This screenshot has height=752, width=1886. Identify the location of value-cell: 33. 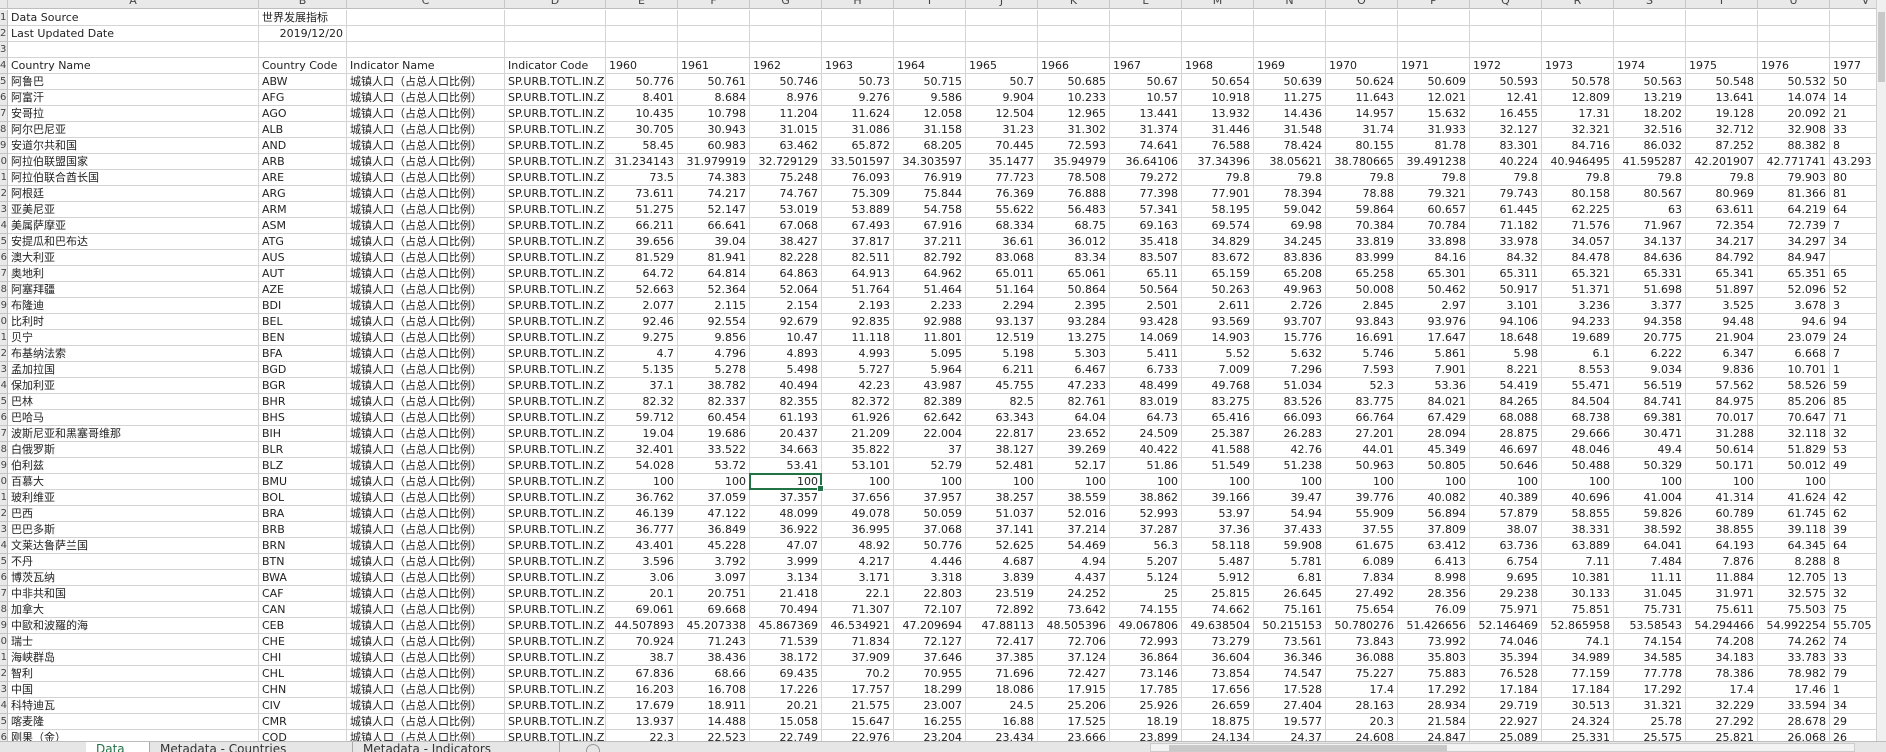
(1853, 658).